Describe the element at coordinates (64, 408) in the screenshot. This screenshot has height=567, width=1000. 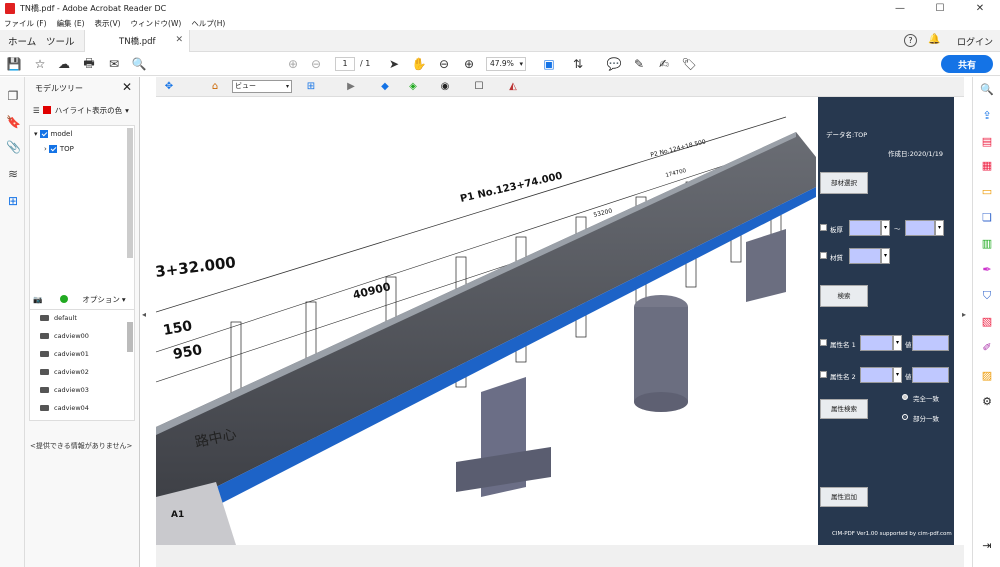
I see `list-item: cadview04` at that location.